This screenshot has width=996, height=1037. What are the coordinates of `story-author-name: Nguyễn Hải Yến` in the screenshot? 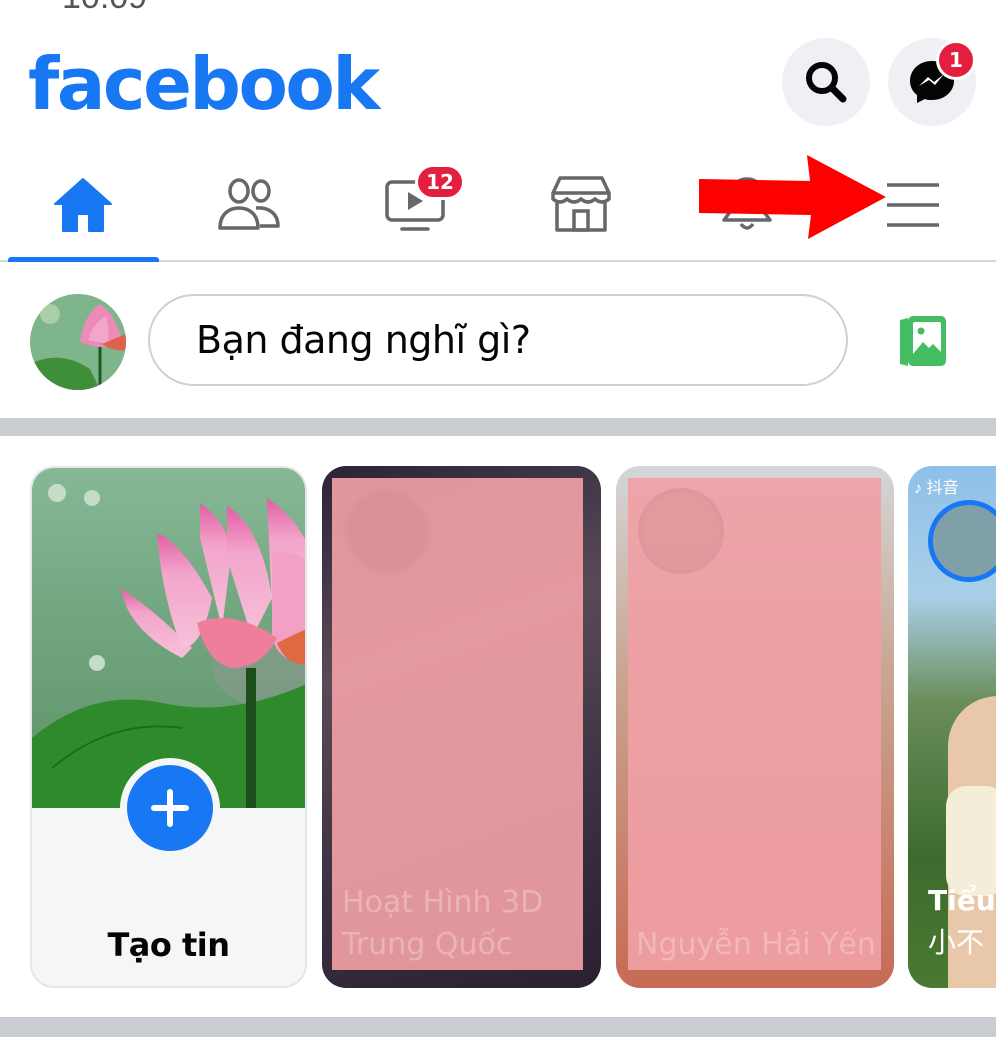 It's located at (756, 944).